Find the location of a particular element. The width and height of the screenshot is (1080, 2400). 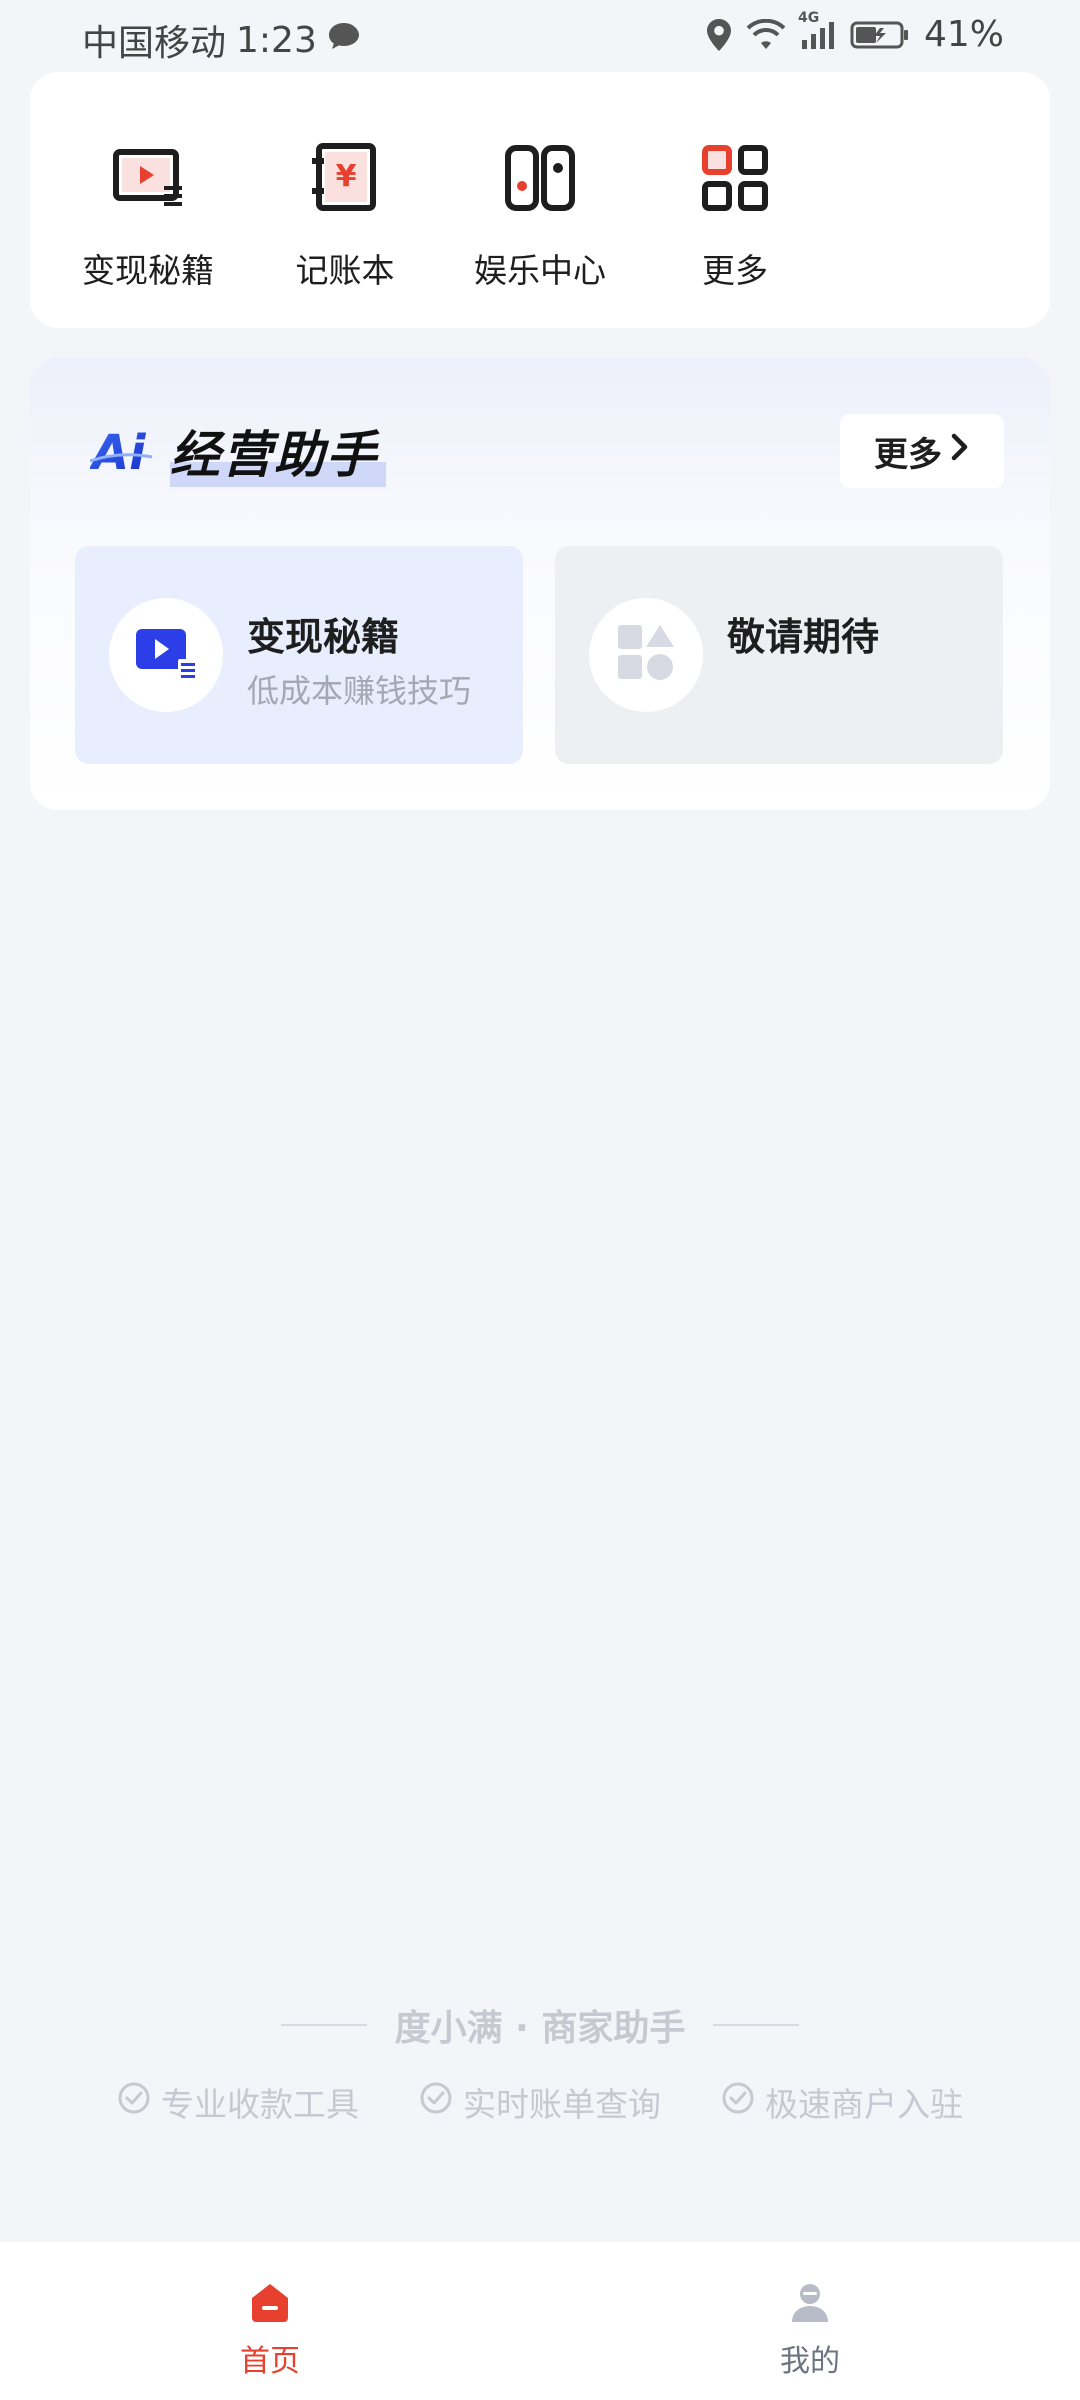

message-icon is located at coordinates (344, 40).